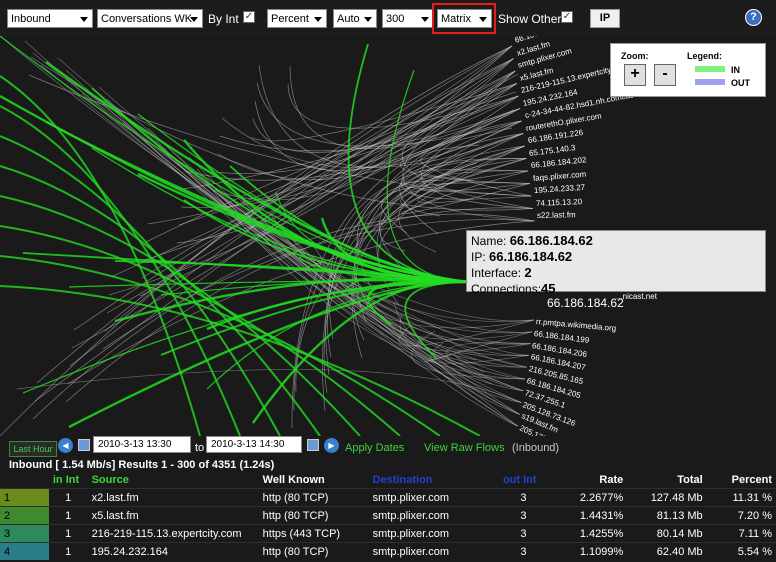 Image resolution: width=776 pixels, height=562 pixels. I want to click on col-percent: Percent, so click(741, 480).